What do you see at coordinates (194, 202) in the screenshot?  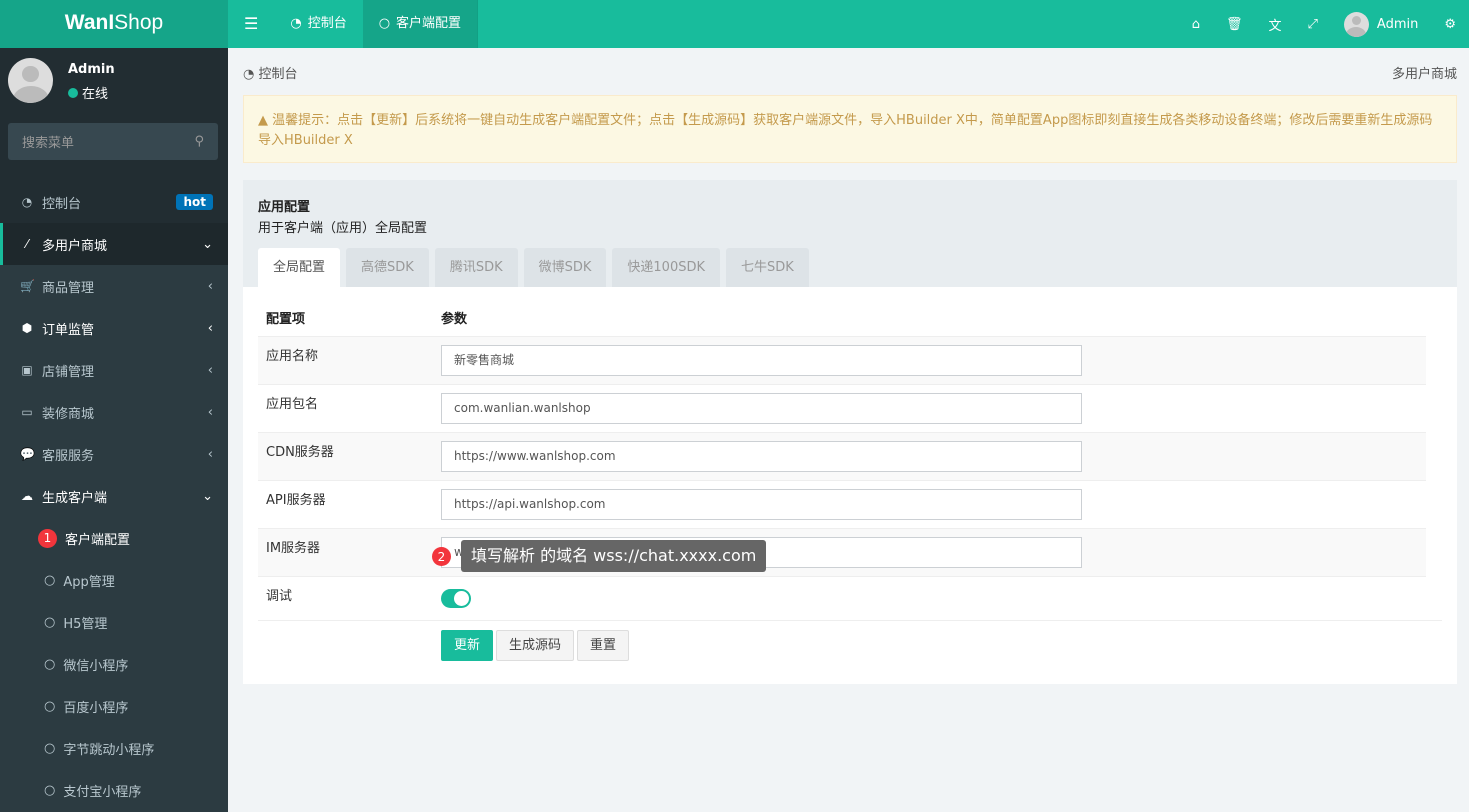 I see `hot-badge: hot` at bounding box center [194, 202].